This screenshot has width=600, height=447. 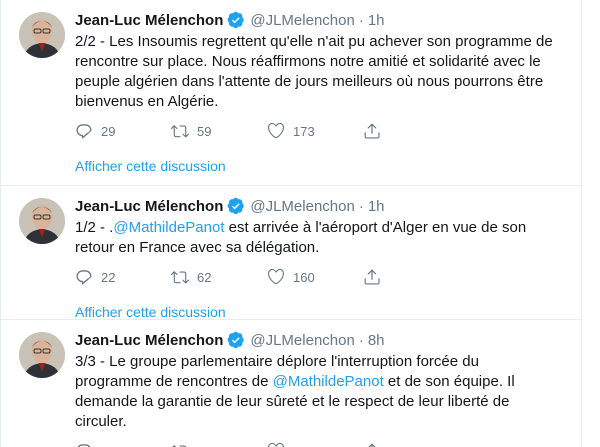 I want to click on reply-button: 22, so click(x=123, y=277).